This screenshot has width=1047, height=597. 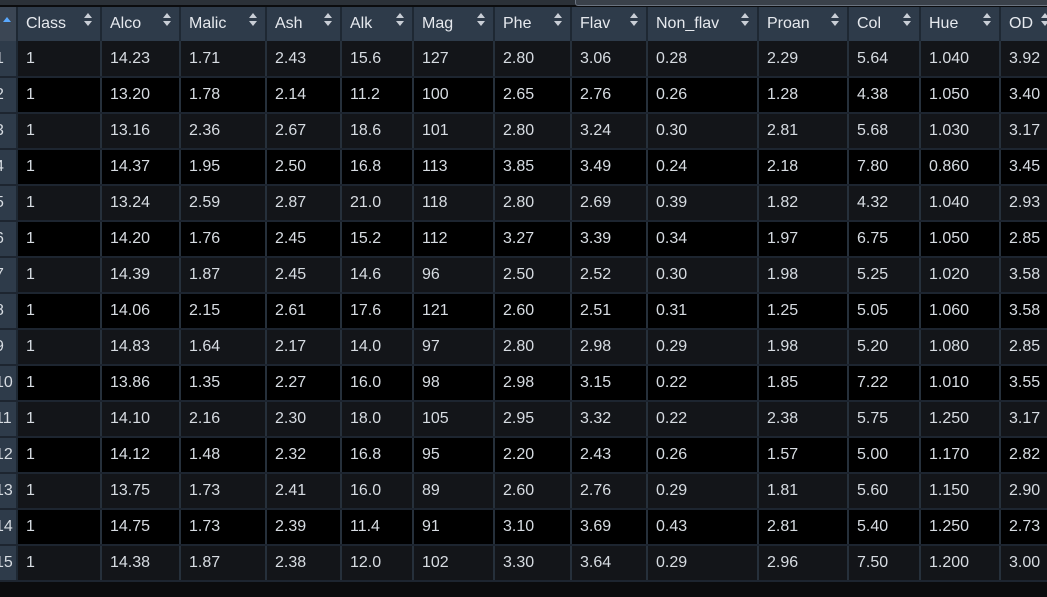 I want to click on table-cell: 1.48, so click(x=223, y=455).